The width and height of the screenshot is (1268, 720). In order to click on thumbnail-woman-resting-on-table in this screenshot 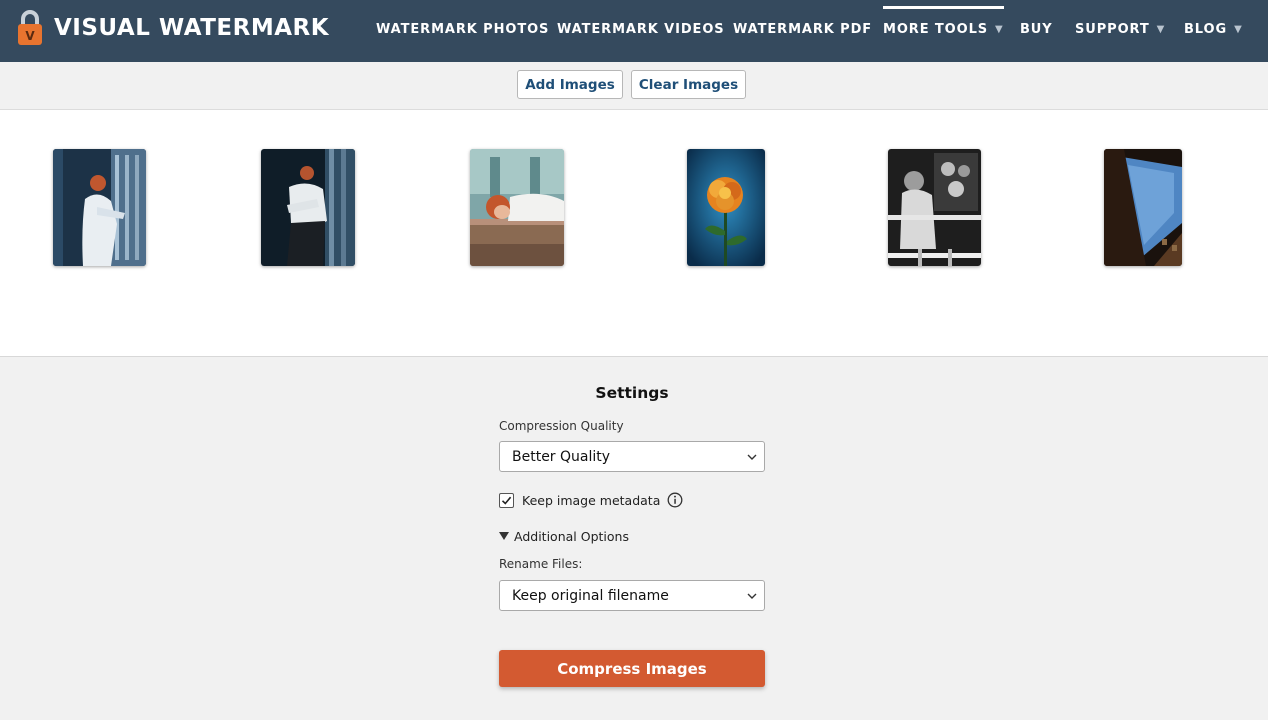, I will do `click(517, 207)`.